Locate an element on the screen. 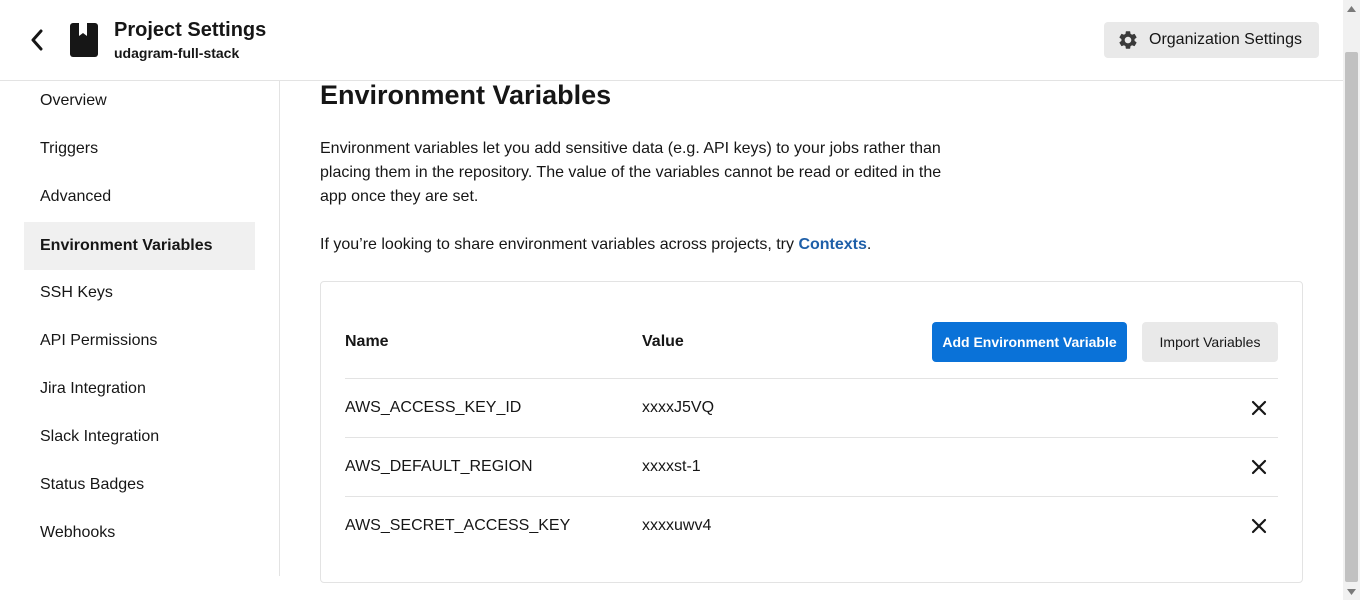 This screenshot has height=600, width=1360. scroll-up-button is located at coordinates (1351, 8).